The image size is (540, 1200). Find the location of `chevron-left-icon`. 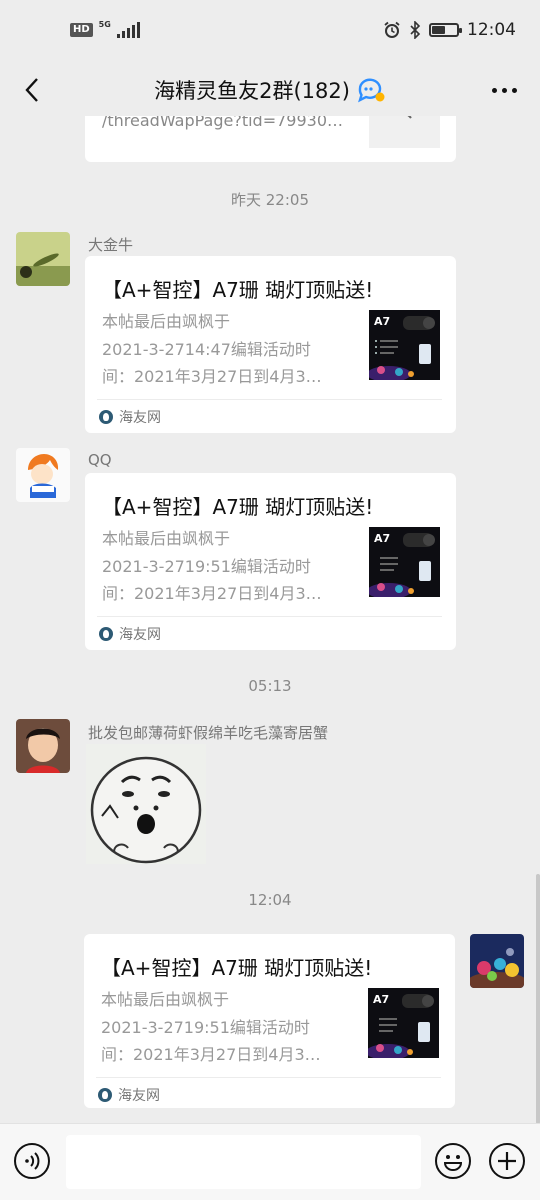

chevron-left-icon is located at coordinates (31, 90).